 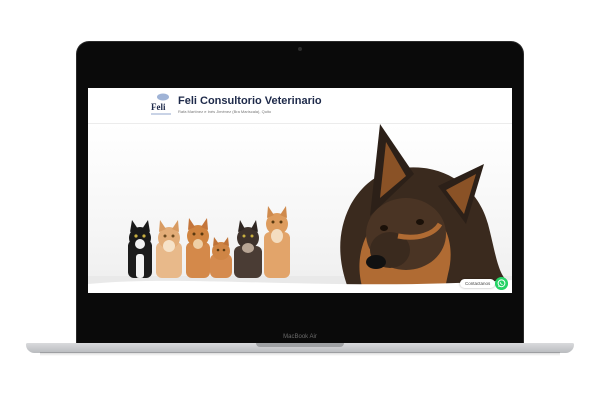 What do you see at coordinates (140, 249) in the screenshot?
I see `kitten-black-white` at bounding box center [140, 249].